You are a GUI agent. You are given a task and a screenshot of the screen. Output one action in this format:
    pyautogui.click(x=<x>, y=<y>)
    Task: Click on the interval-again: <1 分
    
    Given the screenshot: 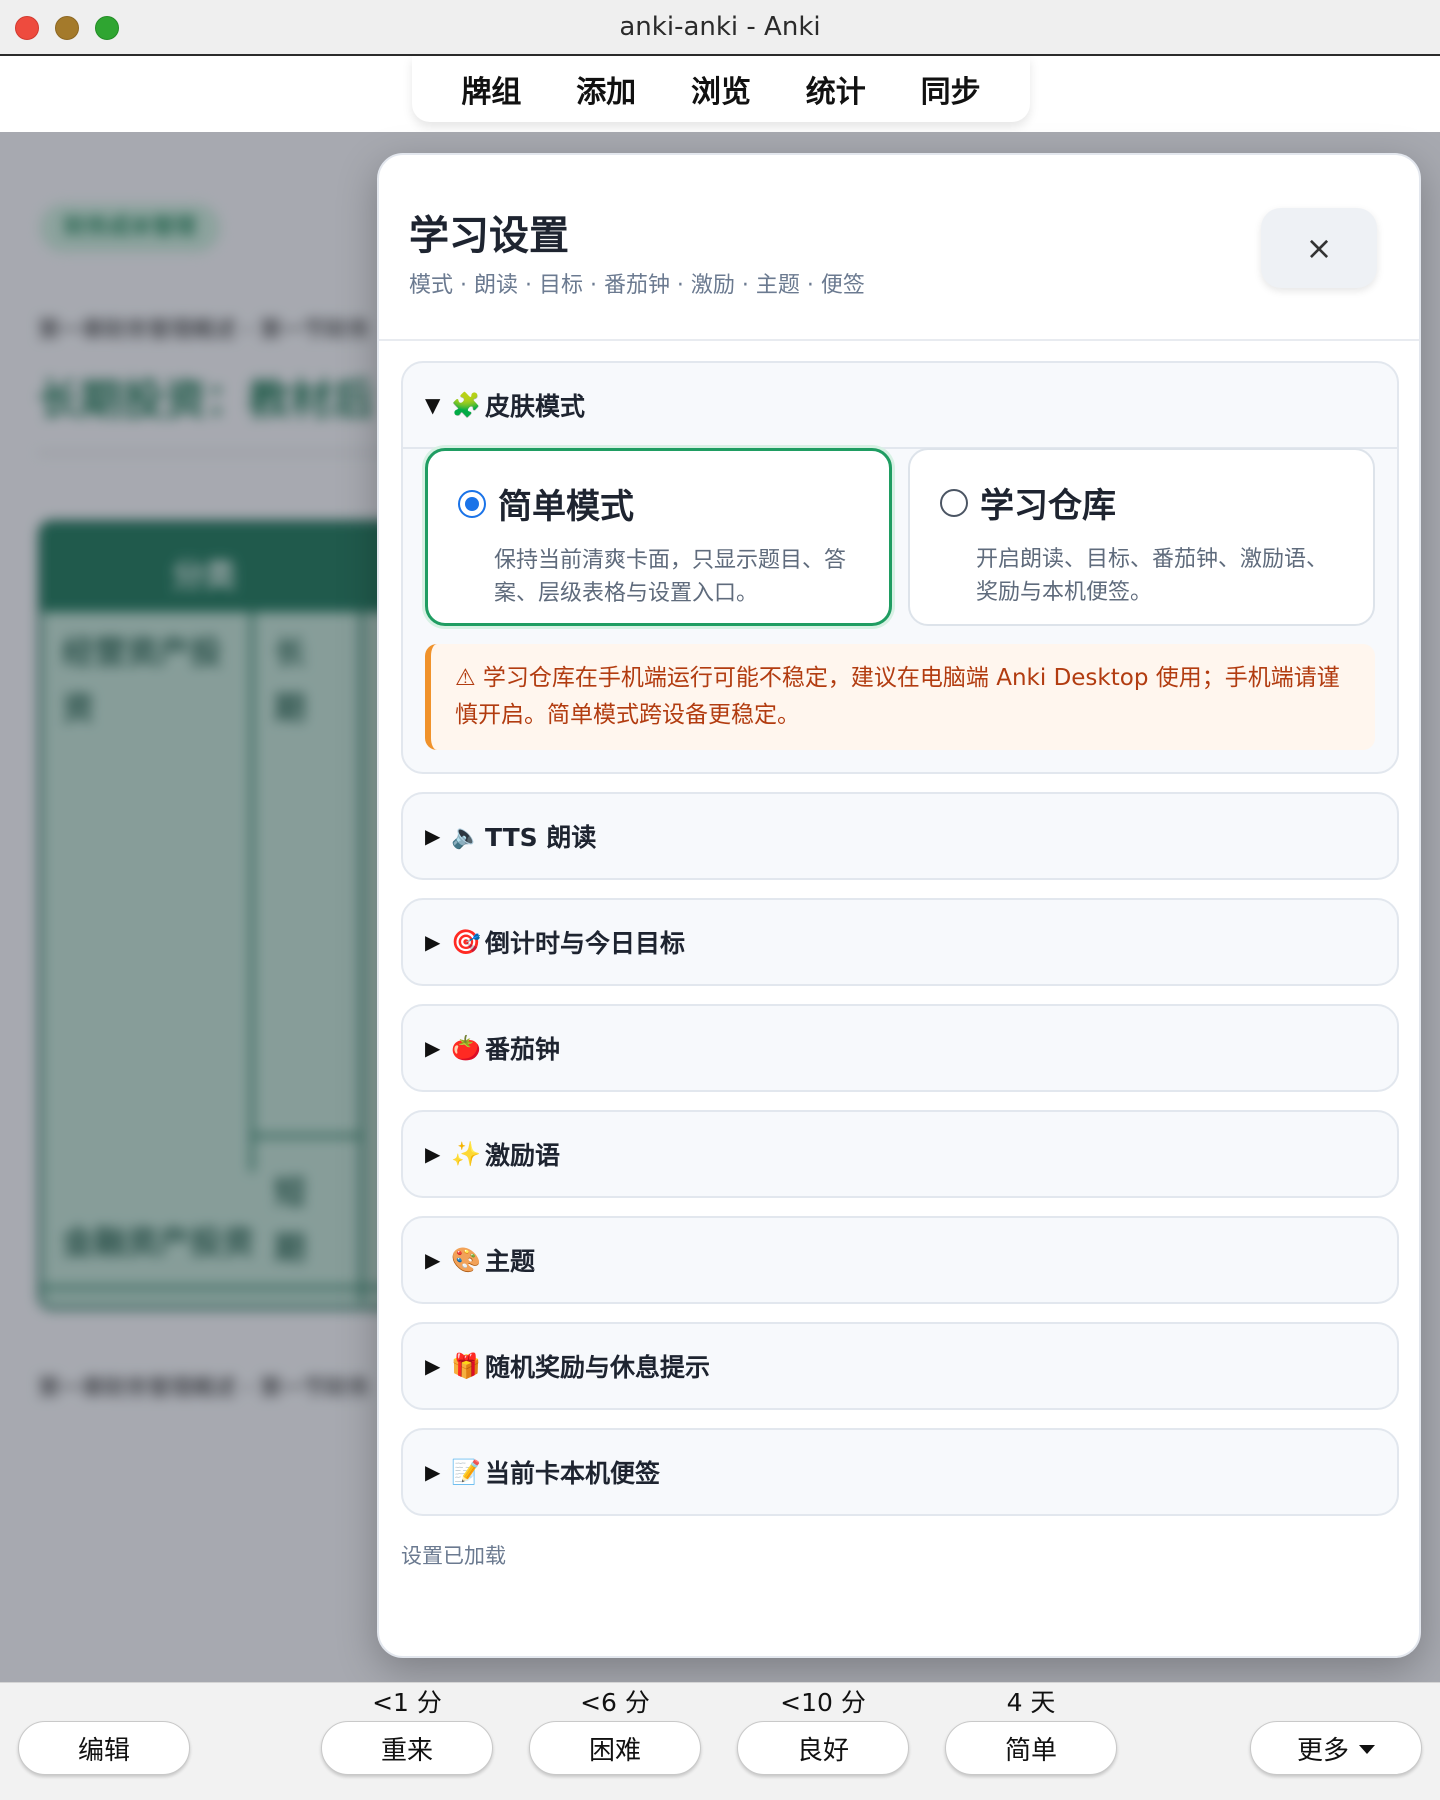 What is the action you would take?
    pyautogui.click(x=407, y=1702)
    